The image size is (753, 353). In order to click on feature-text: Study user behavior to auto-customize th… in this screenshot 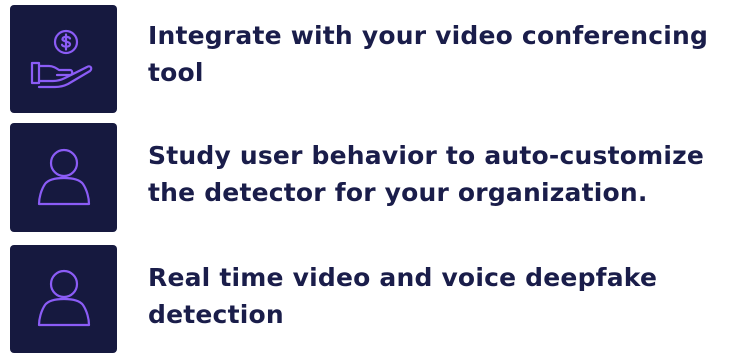, I will do `click(426, 174)`.